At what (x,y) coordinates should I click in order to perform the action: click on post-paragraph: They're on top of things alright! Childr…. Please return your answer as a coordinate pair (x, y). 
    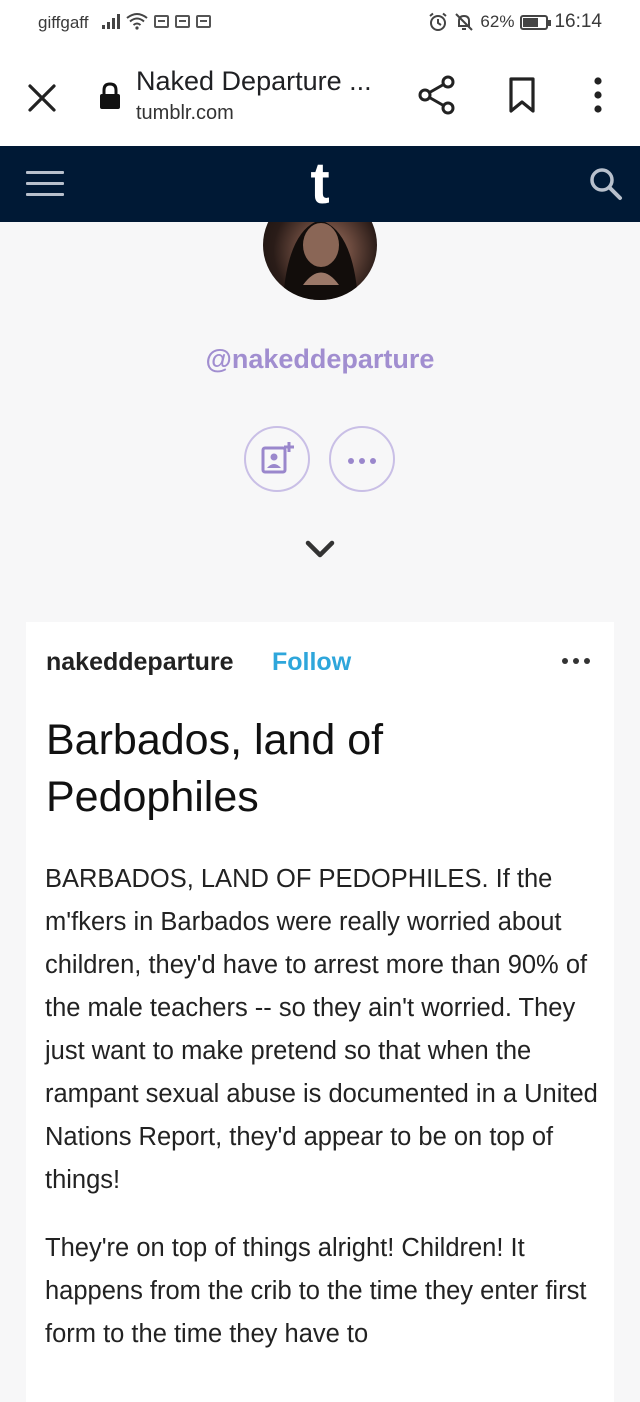
    Looking at the image, I should click on (316, 1291).